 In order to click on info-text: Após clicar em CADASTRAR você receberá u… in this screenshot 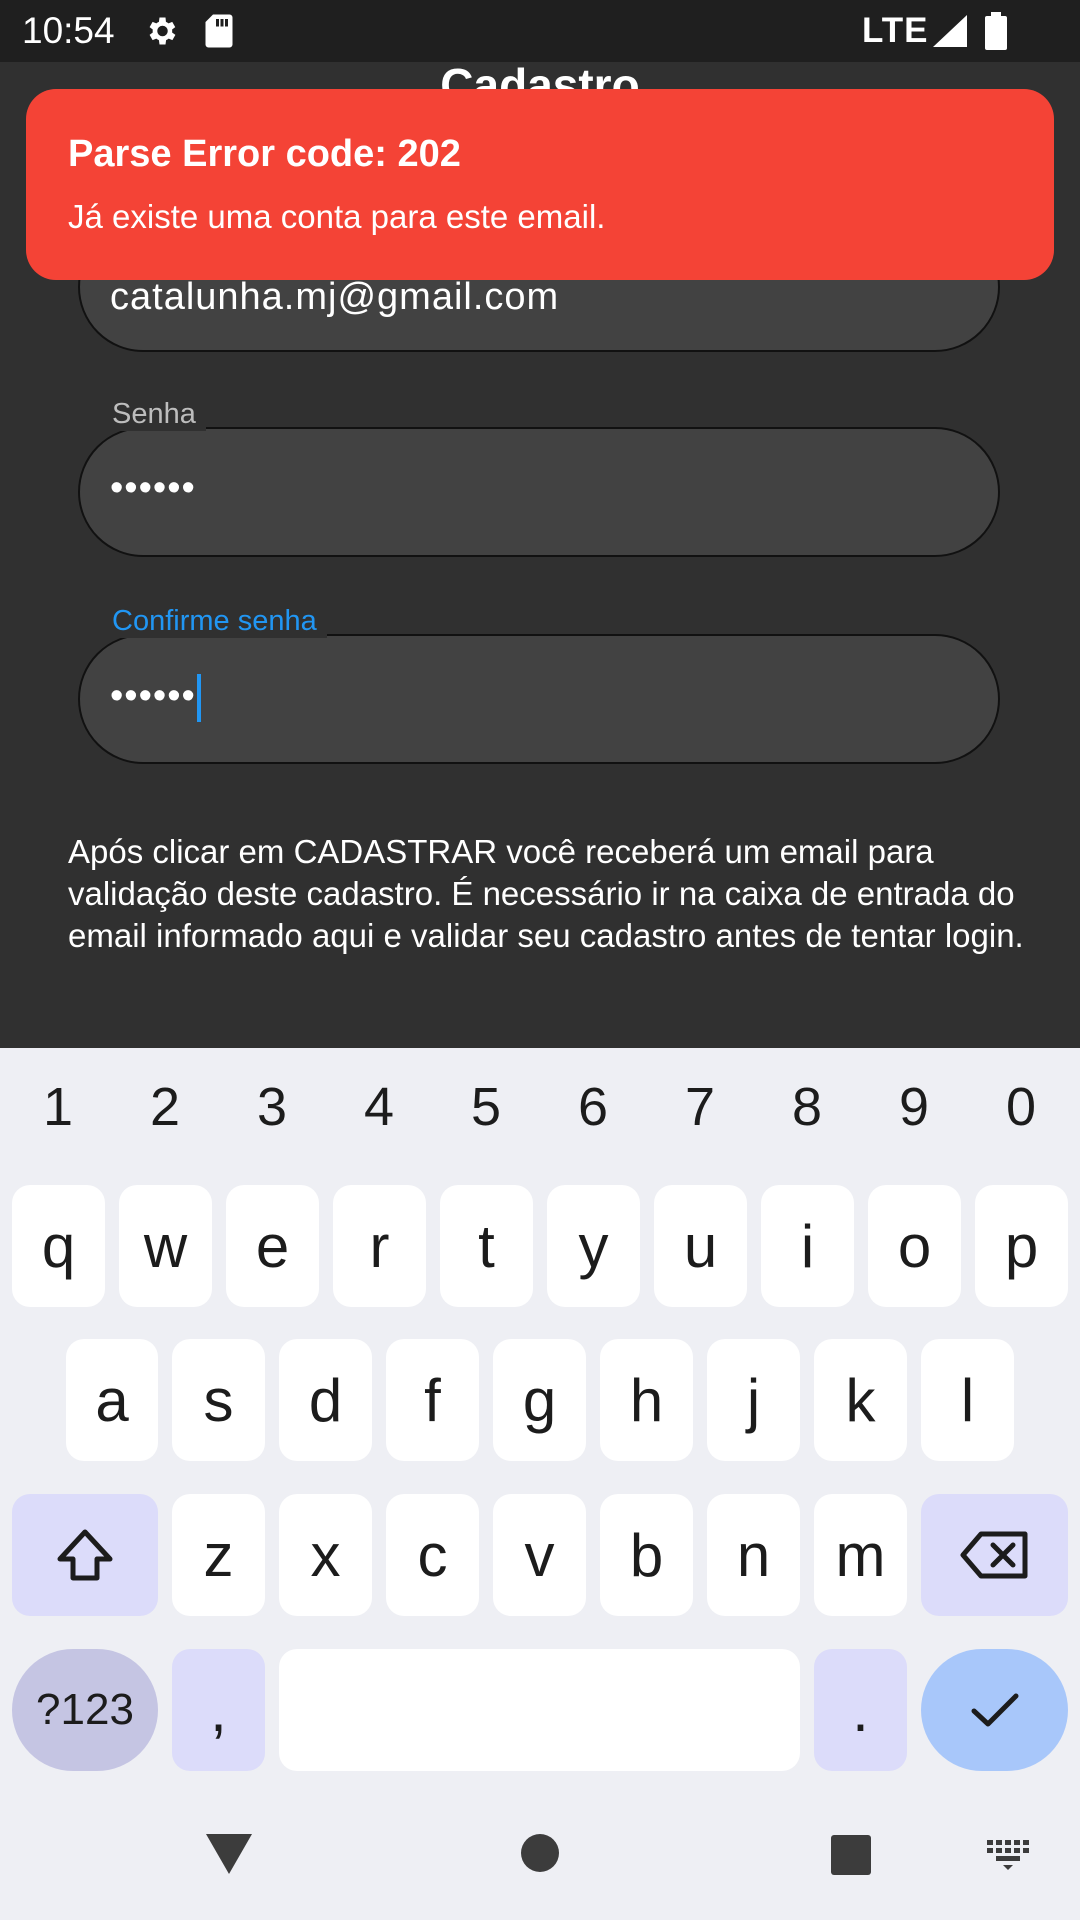, I will do `click(546, 893)`.